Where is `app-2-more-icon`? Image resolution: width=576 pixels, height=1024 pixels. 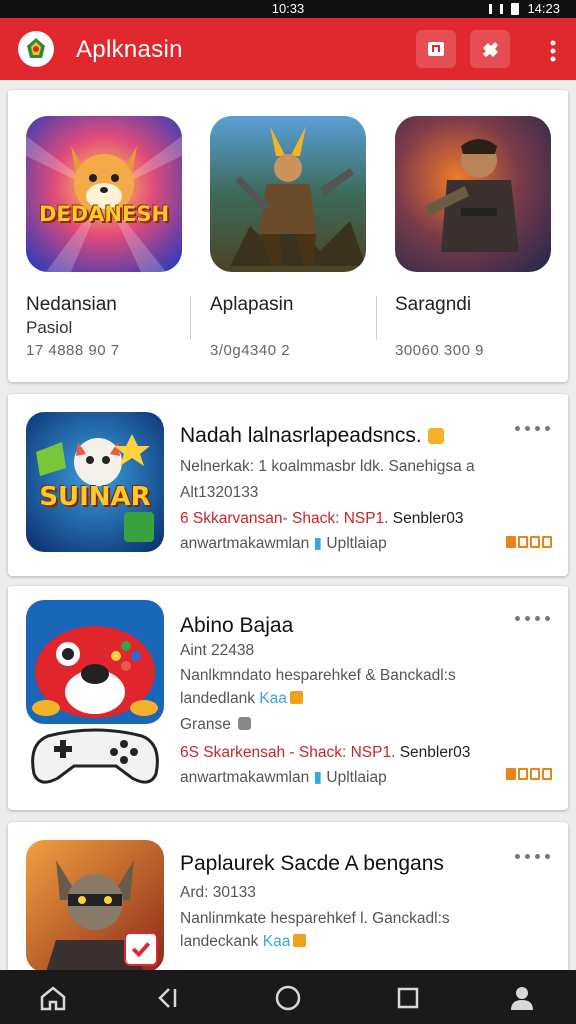
app-2-more-icon is located at coordinates (532, 618).